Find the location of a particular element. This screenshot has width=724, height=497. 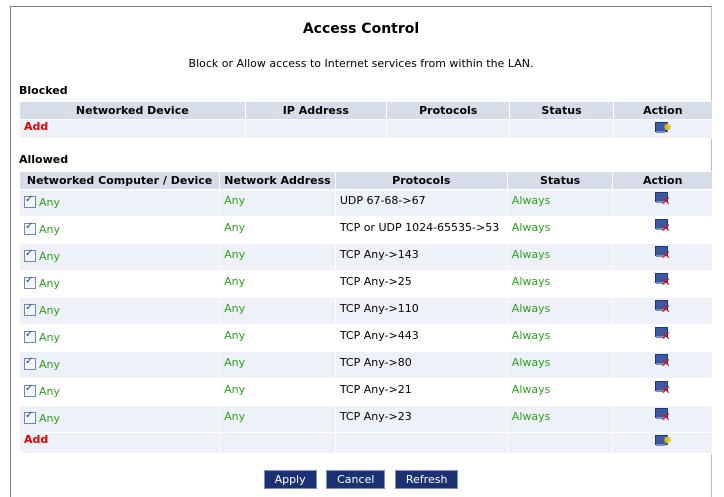

allowed-add-link: Add is located at coordinates (36, 439).